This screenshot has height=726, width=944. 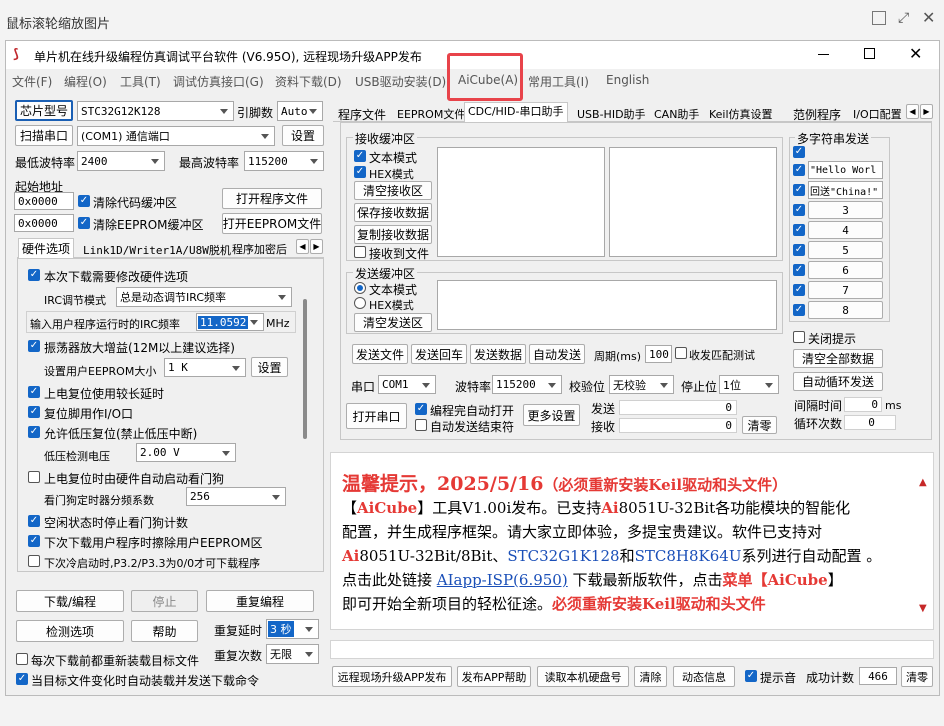 What do you see at coordinates (845, 230) in the screenshot?
I see `multi-item-4-button: 4` at bounding box center [845, 230].